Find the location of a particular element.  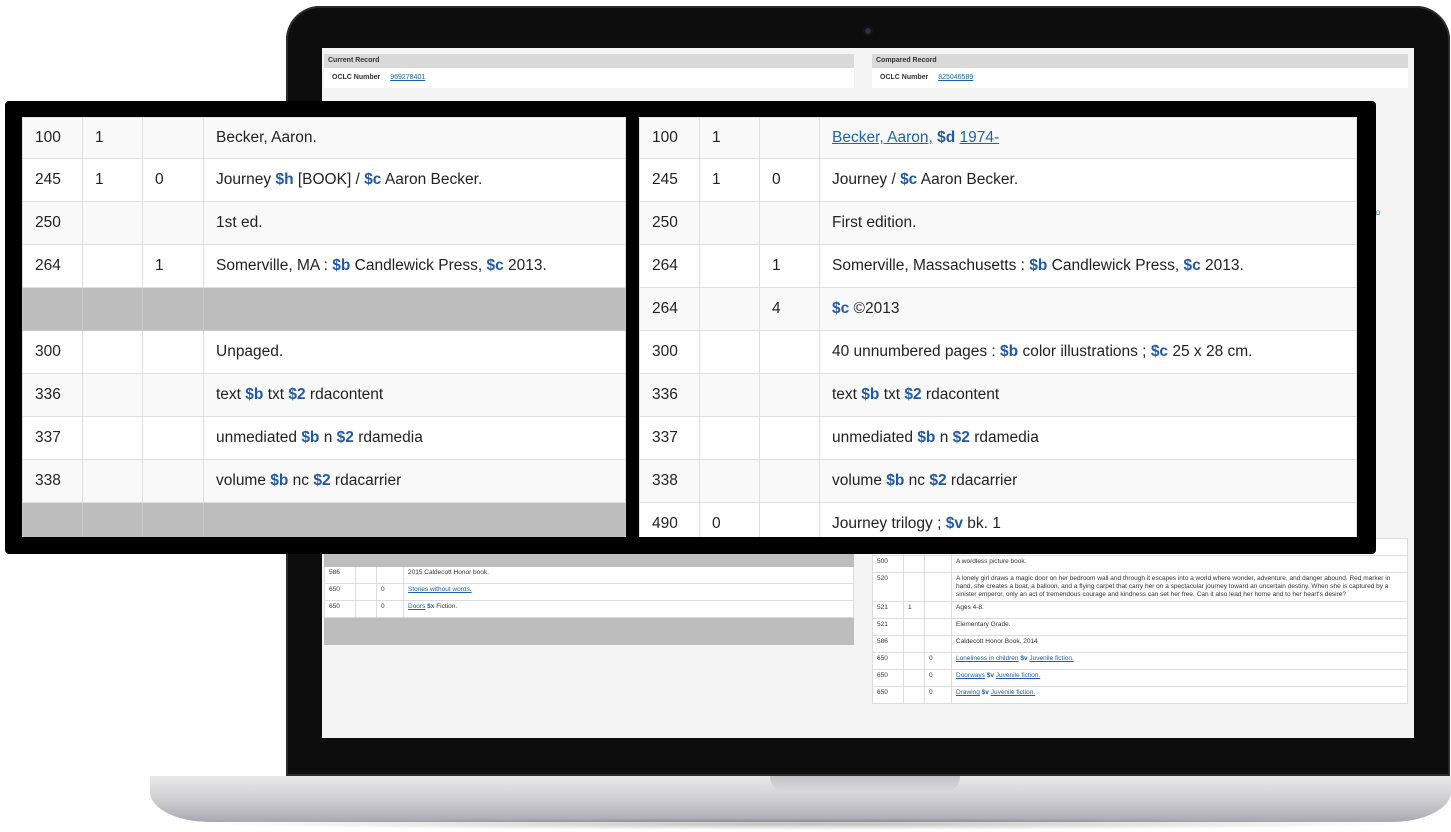

field-text: rdacarrier is located at coordinates (982, 480).